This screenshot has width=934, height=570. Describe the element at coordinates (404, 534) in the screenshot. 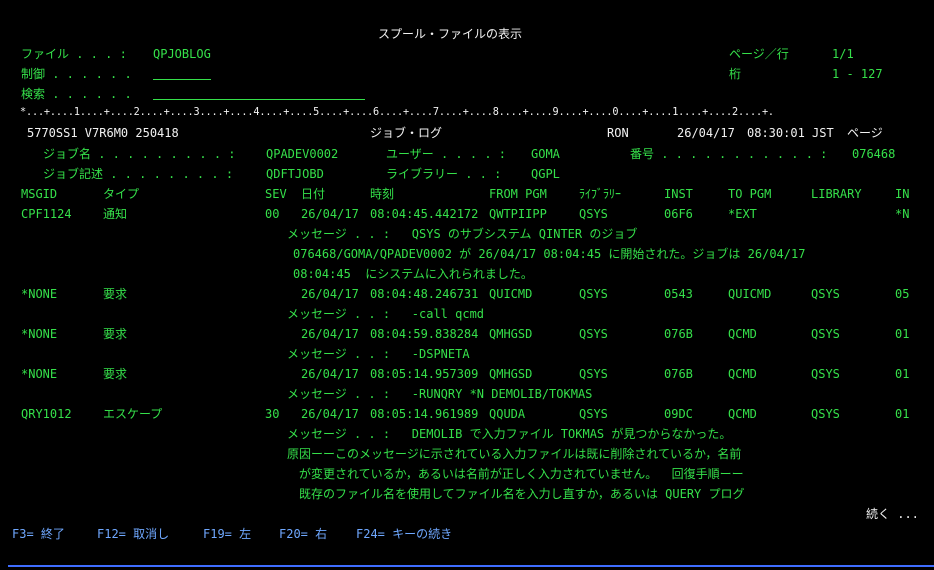

I see `f24-more-keys: F24= キーの続き` at that location.